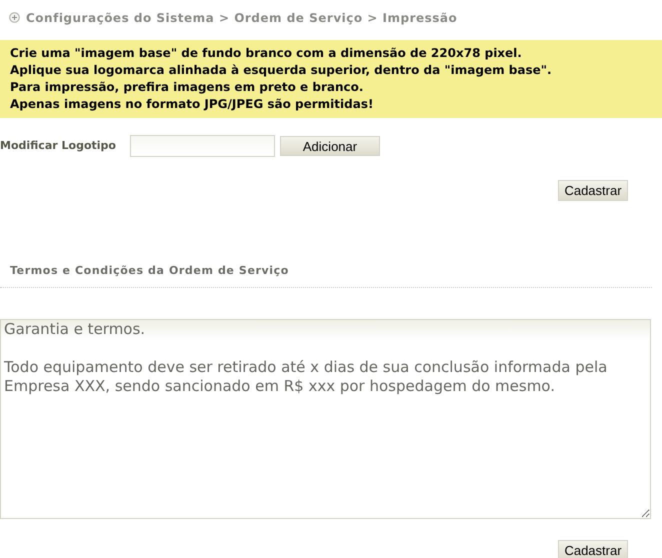  What do you see at coordinates (192, 104) in the screenshot?
I see `notice-line: Apenas imagens no formato JPG/JPEG são permitidas!` at bounding box center [192, 104].